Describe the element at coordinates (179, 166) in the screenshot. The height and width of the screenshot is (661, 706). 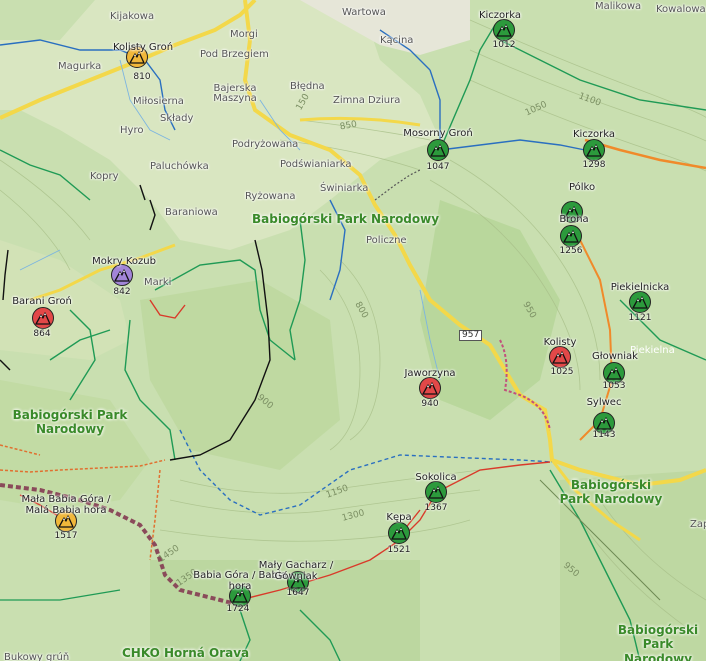
I see `place-label: Paluchówka` at that location.